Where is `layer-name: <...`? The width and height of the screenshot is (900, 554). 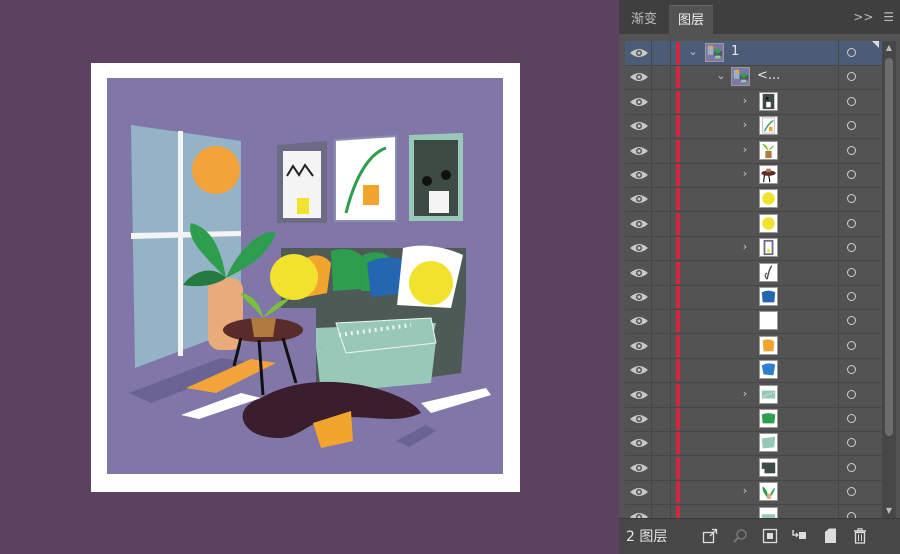 layer-name: <... is located at coordinates (768, 75).